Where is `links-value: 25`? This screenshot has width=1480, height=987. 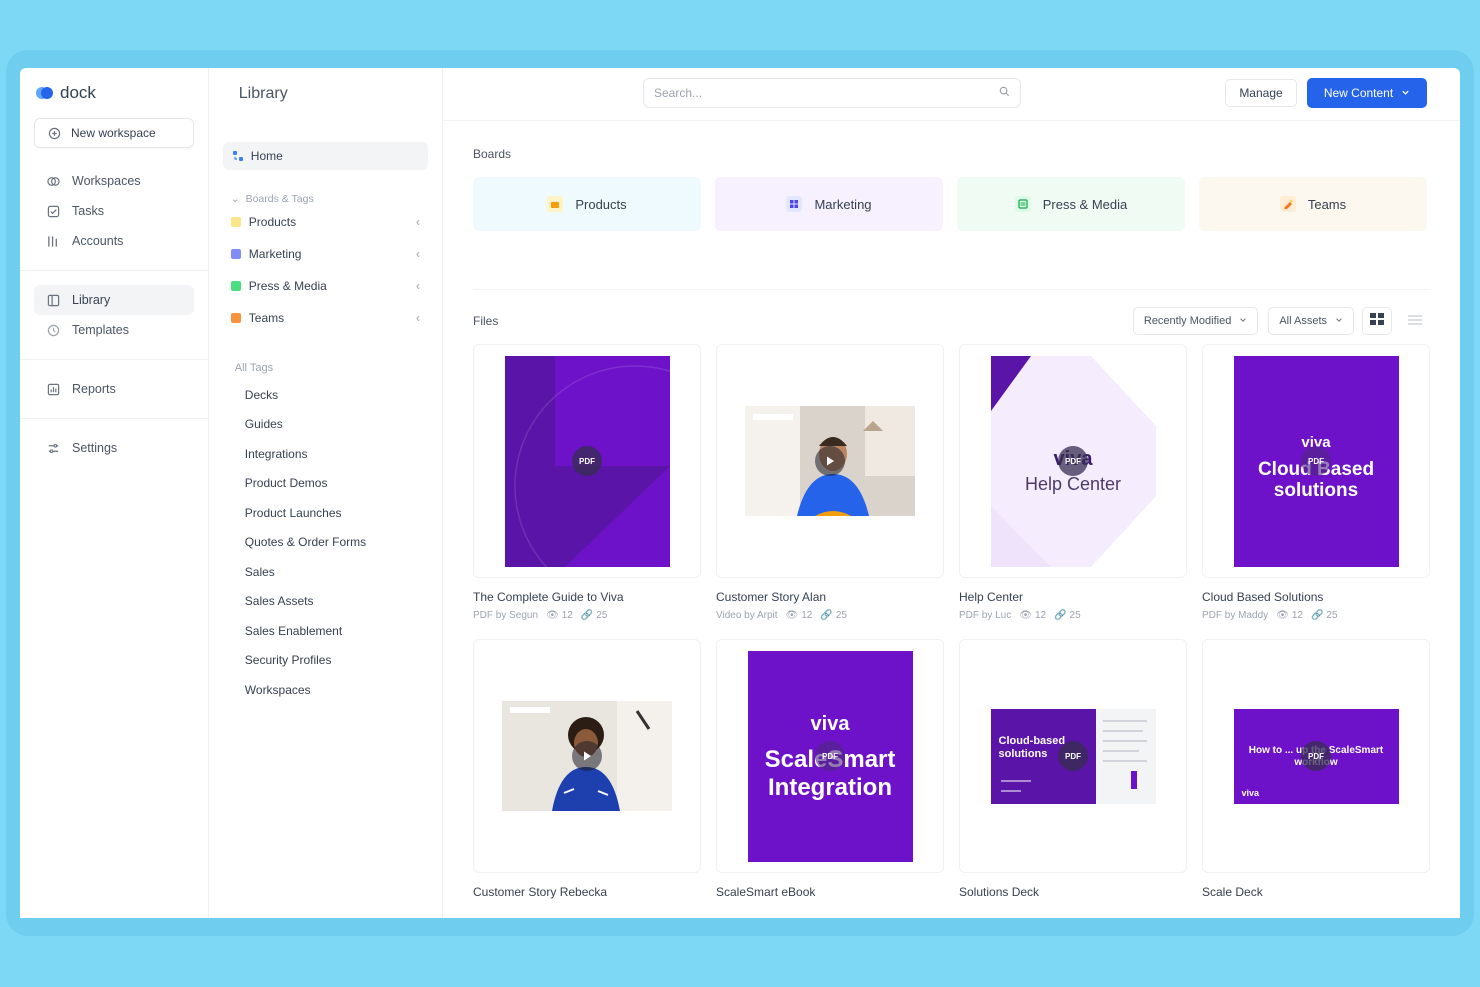 links-value: 25 is located at coordinates (1075, 615).